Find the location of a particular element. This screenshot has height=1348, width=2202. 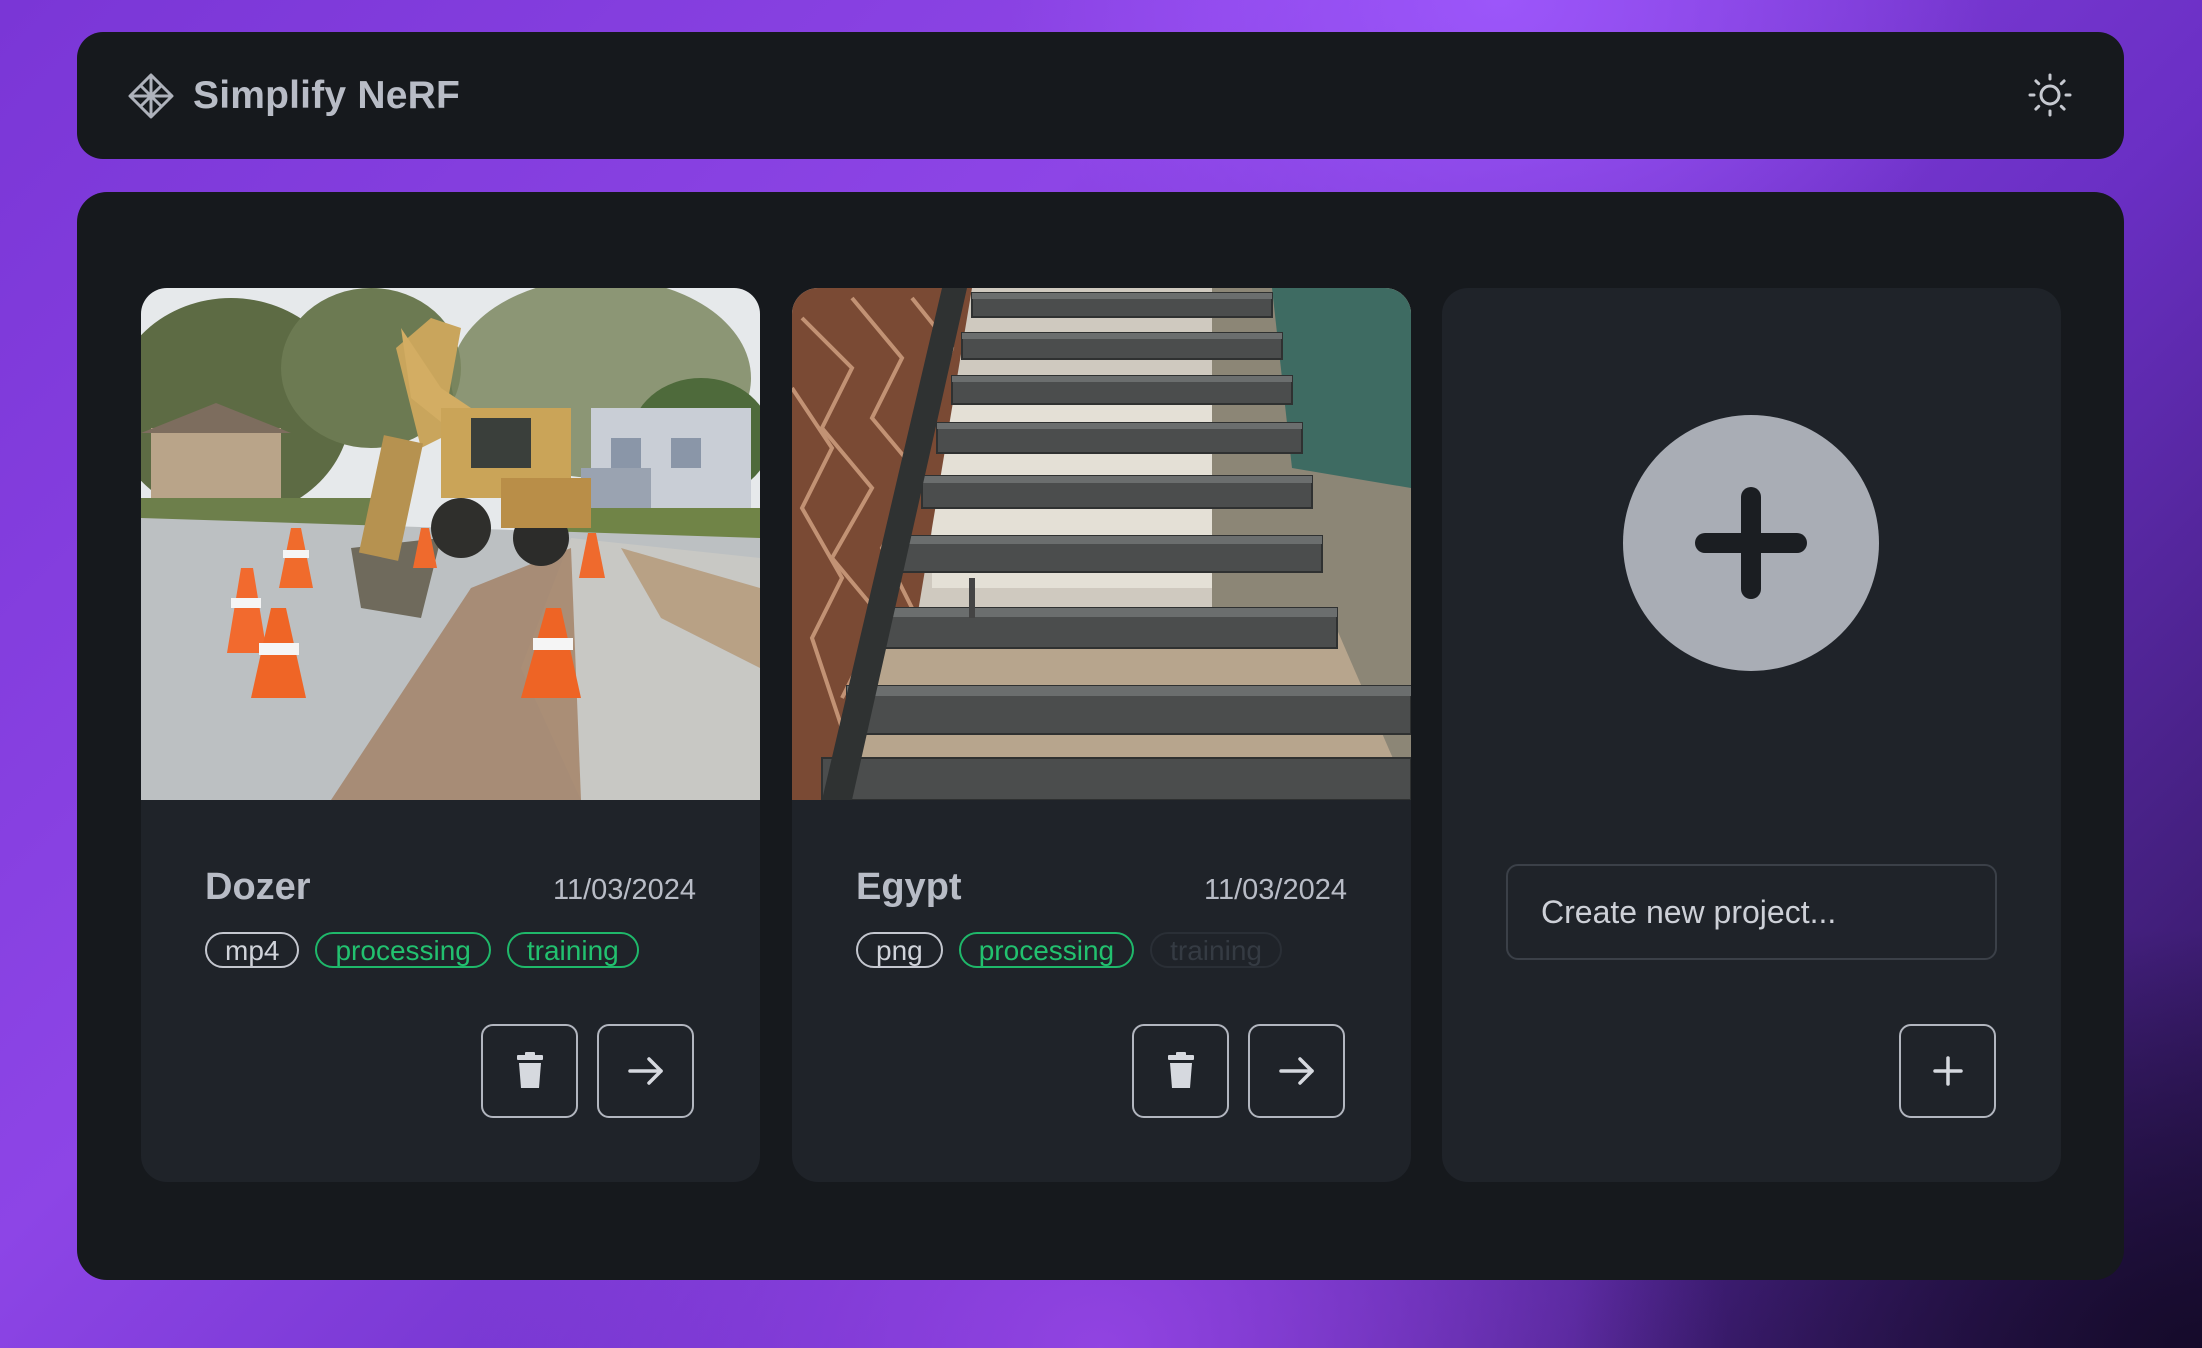

create-project-button is located at coordinates (1947, 1071).